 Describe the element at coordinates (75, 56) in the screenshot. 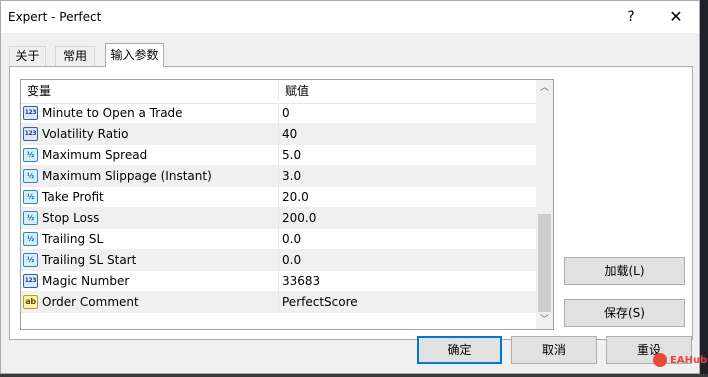

I see `tab-common: 常用` at that location.